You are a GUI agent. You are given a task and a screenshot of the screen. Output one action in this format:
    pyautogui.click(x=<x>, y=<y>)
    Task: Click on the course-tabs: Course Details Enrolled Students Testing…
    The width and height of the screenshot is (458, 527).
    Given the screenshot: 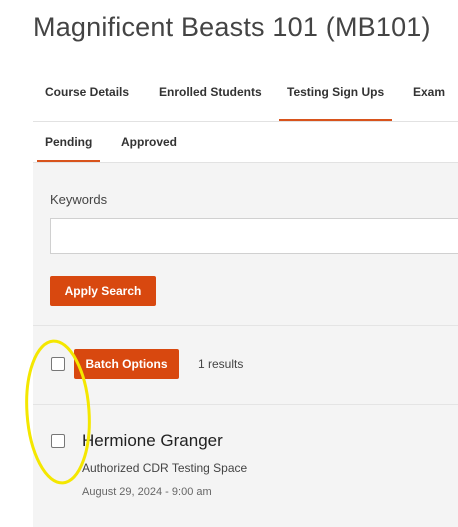 What is the action you would take?
    pyautogui.click(x=245, y=93)
    